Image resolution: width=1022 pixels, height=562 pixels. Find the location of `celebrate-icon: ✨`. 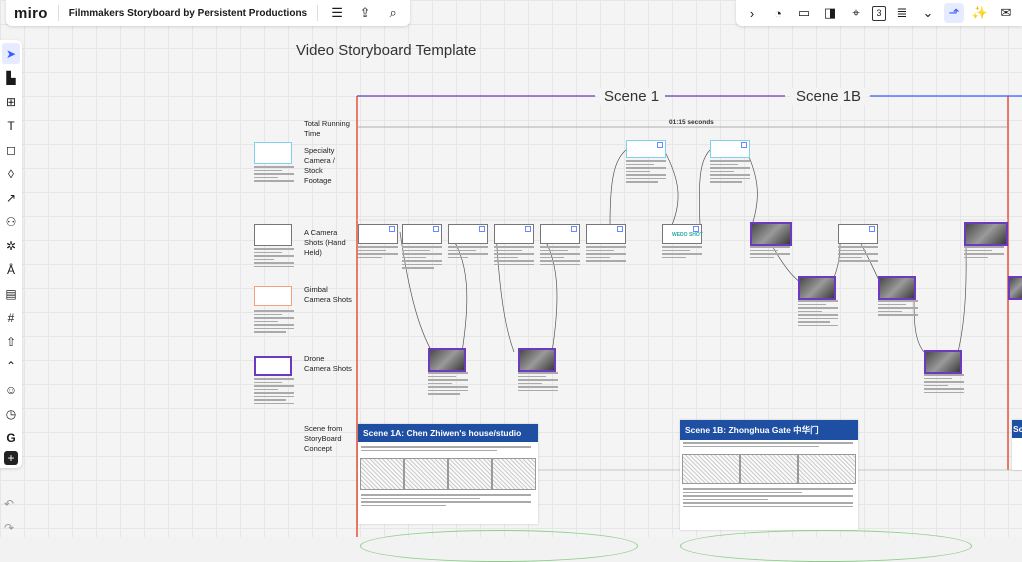

celebrate-icon: ✨ is located at coordinates (980, 13).